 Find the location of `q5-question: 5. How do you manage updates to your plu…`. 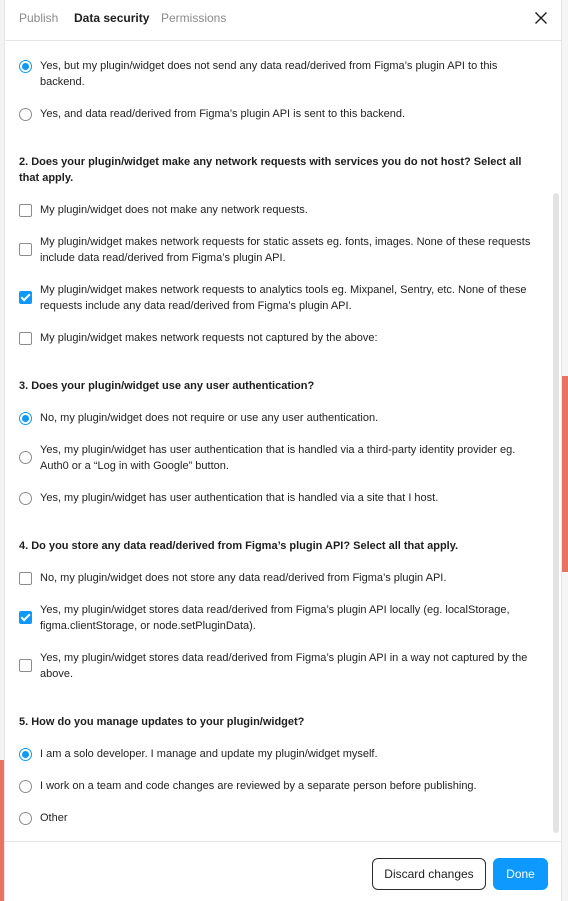

q5-question: 5. How do you manage updates to your plu… is located at coordinates (162, 722).